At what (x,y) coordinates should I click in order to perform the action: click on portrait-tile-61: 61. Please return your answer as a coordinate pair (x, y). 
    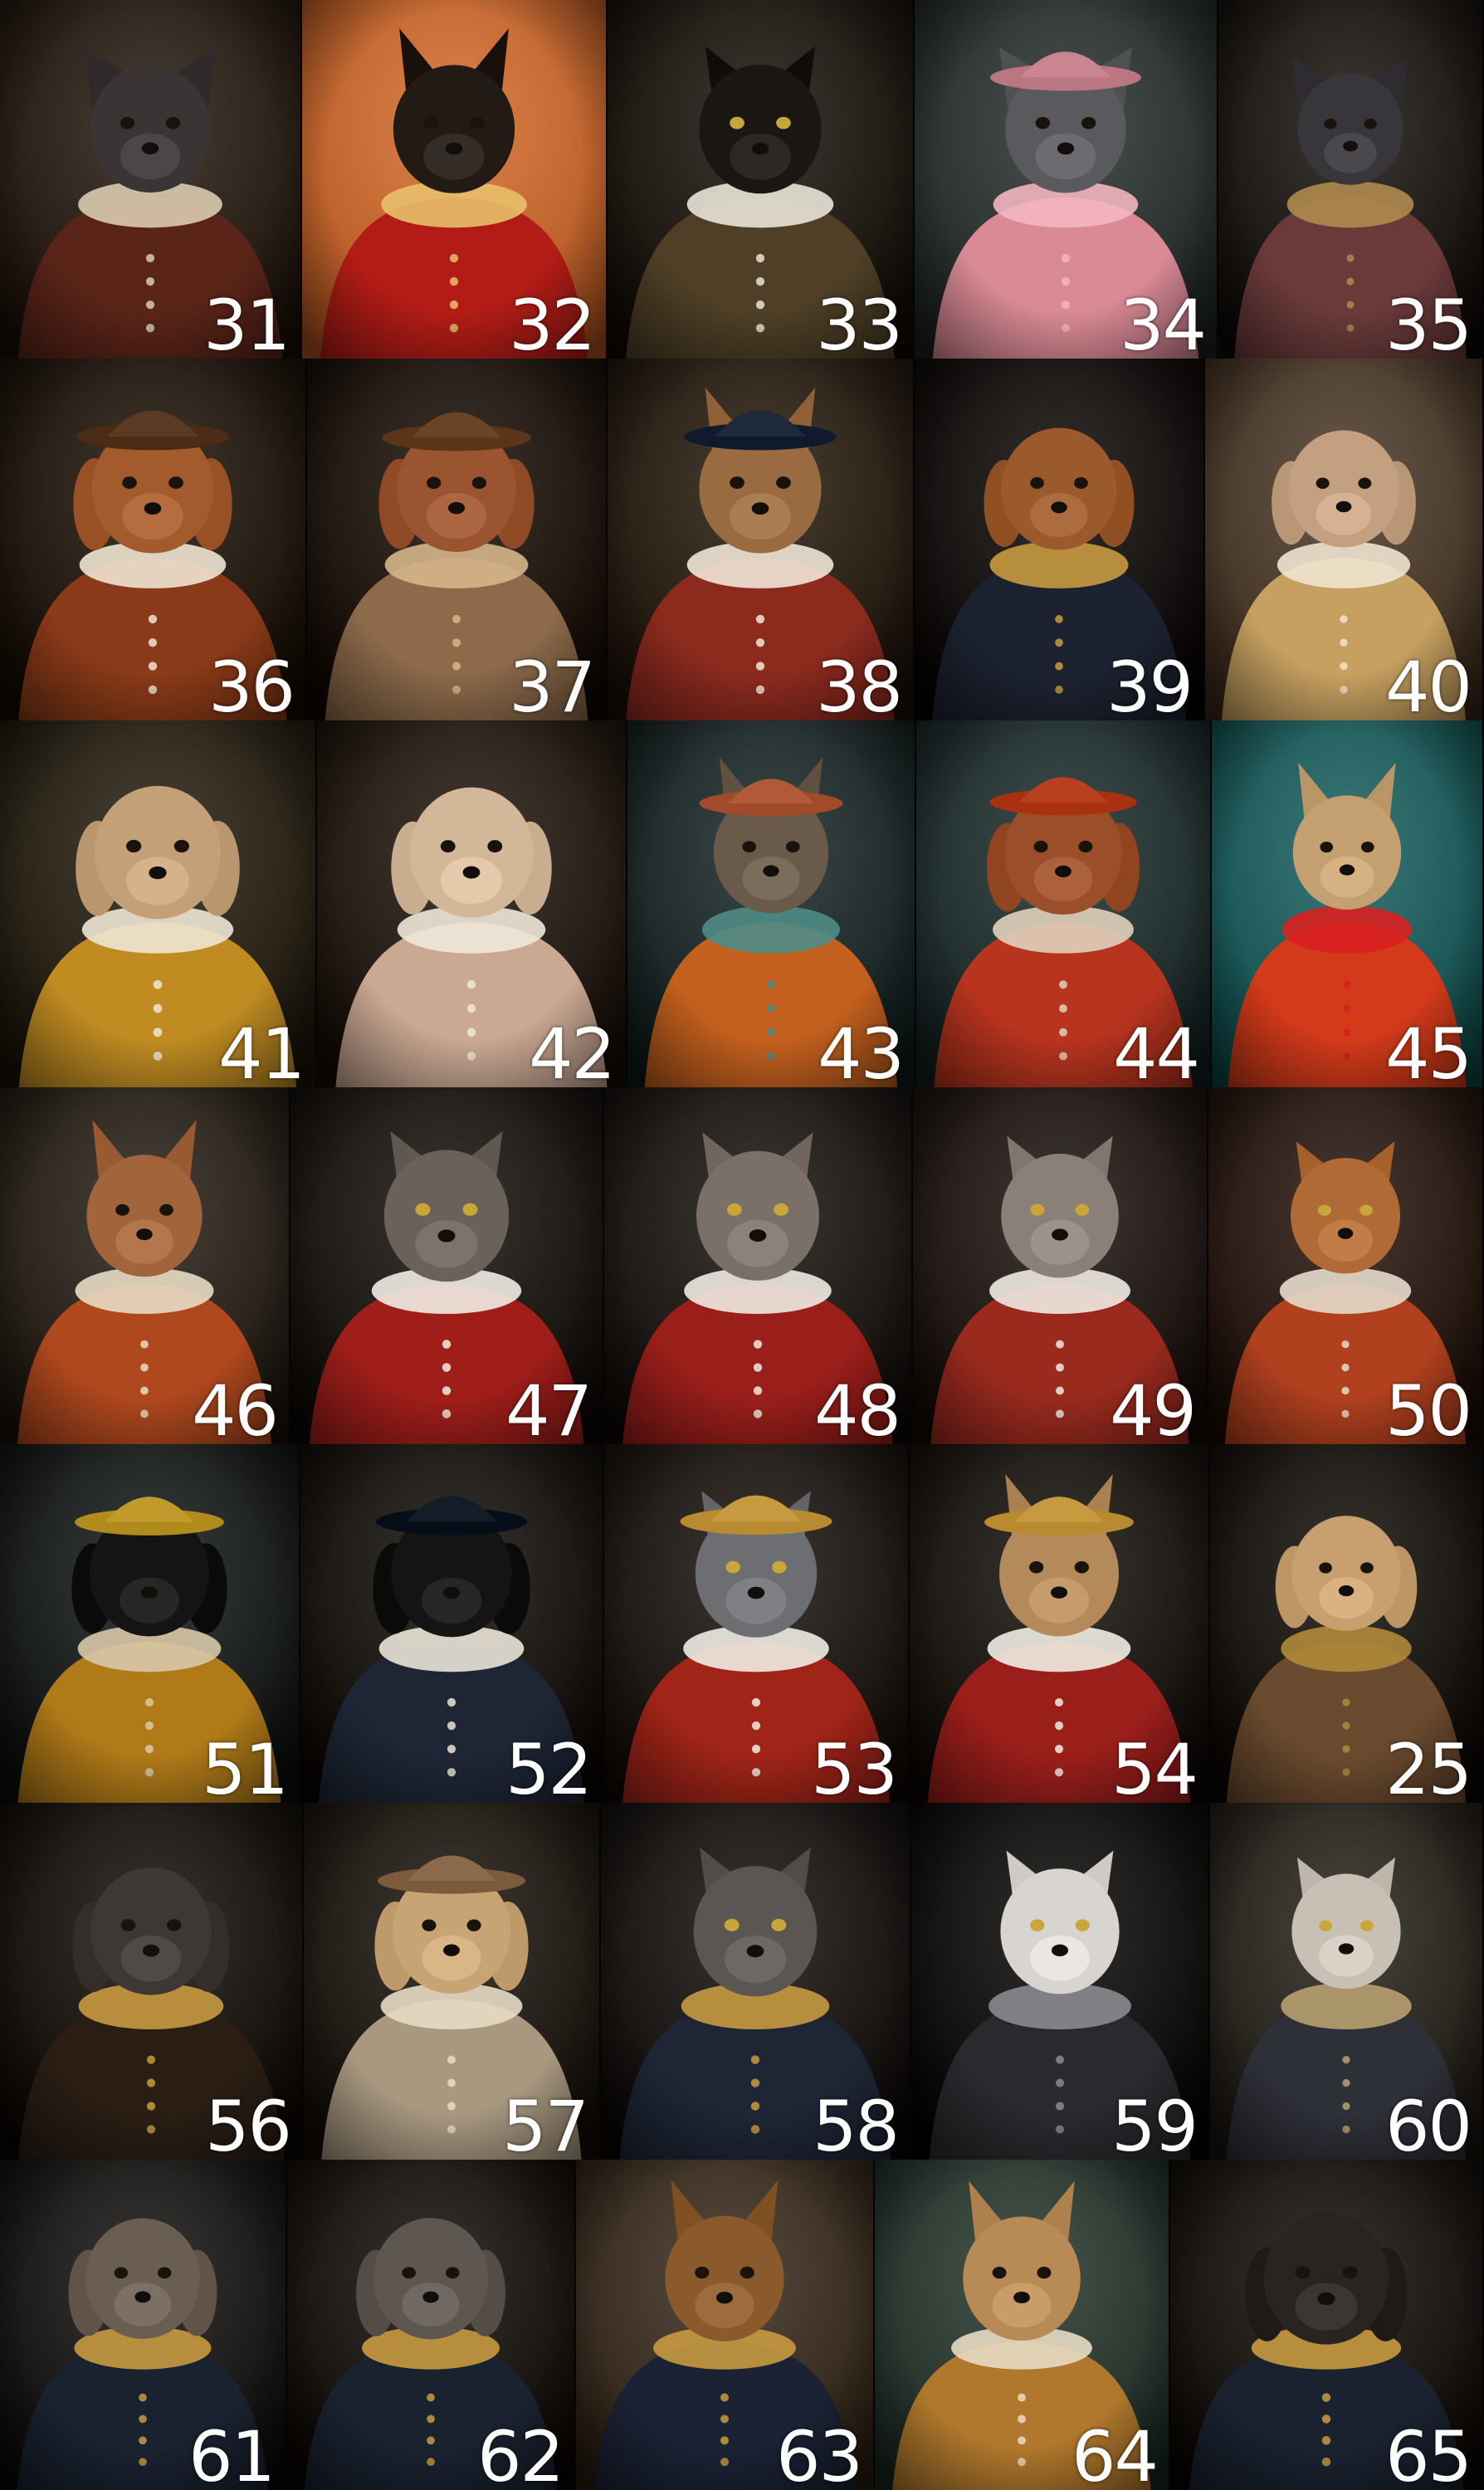
    Looking at the image, I should click on (143, 2325).